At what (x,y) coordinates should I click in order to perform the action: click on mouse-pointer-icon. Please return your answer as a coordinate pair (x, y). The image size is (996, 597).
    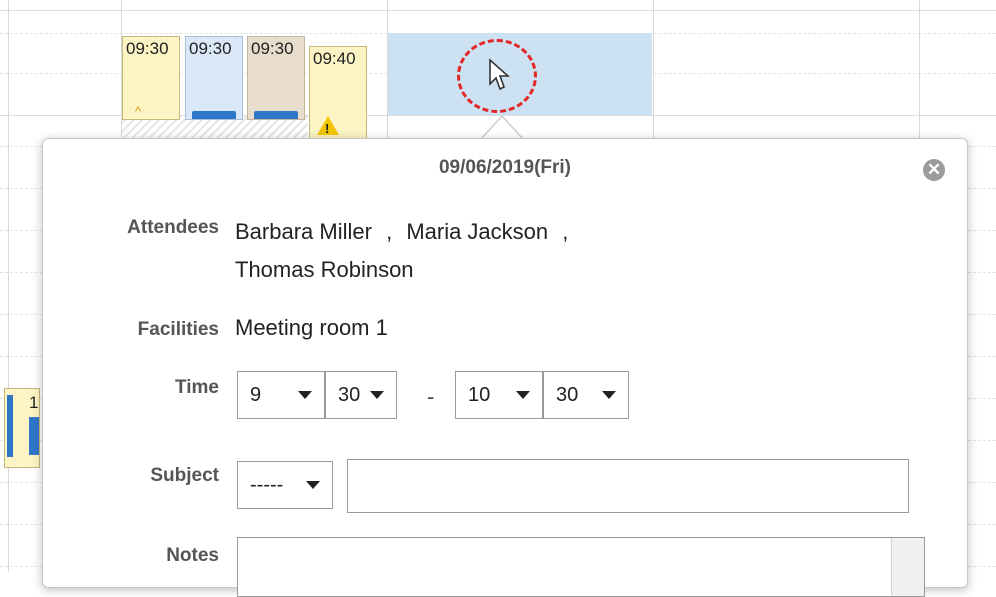
    Looking at the image, I should click on (500, 74).